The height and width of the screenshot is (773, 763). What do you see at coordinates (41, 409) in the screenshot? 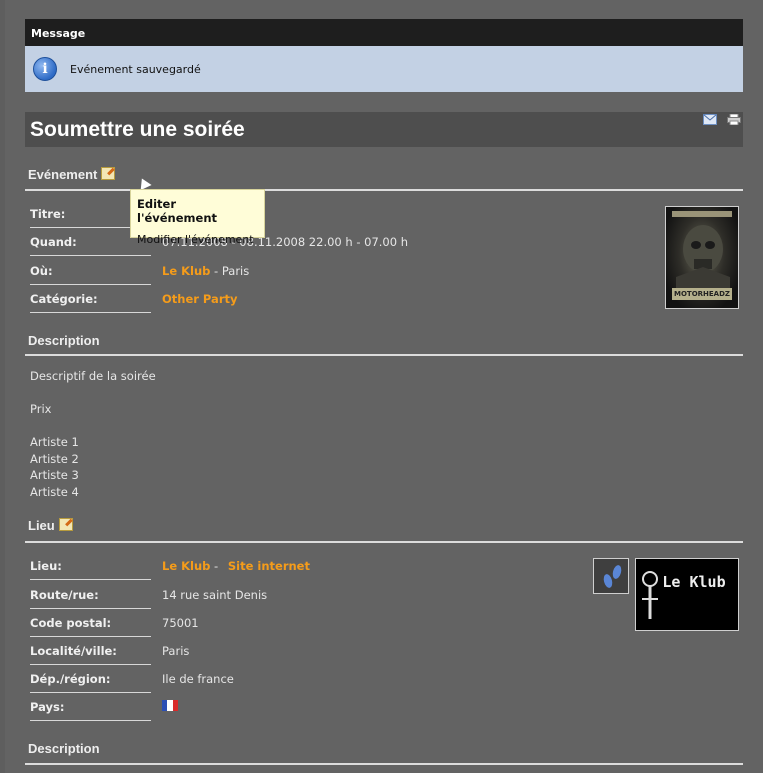
I see `description-line: Prix` at bounding box center [41, 409].